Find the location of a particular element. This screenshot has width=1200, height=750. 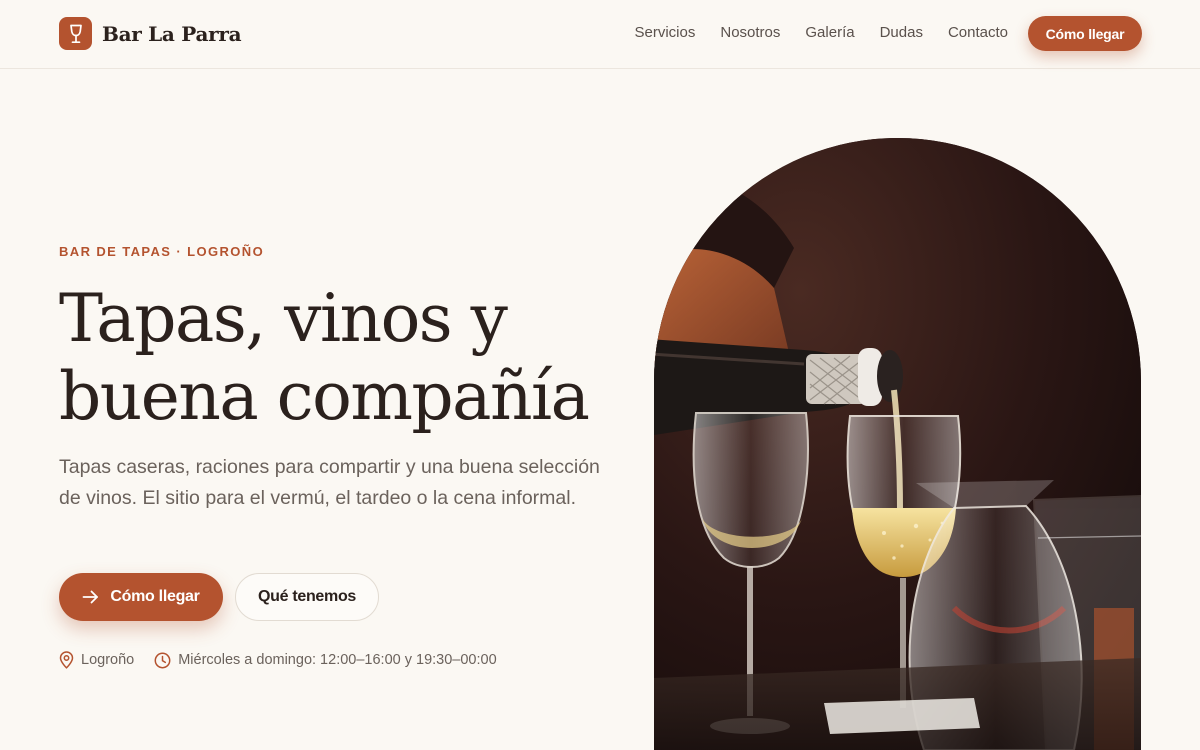

hero-eyebrow: BAR DE TAPAS · LOGROÑO is located at coordinates (162, 251).